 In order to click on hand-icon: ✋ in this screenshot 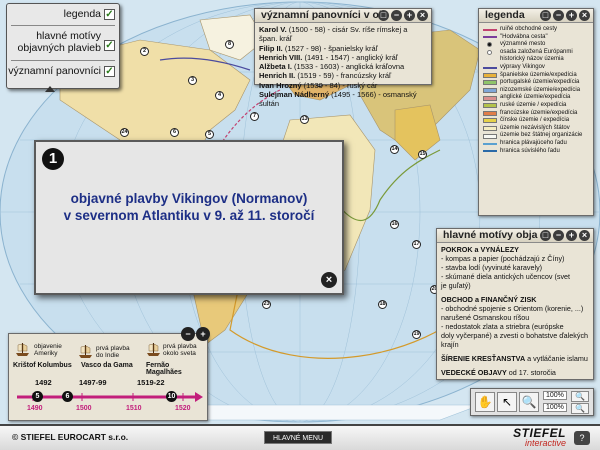, I will do `click(485, 402)`.